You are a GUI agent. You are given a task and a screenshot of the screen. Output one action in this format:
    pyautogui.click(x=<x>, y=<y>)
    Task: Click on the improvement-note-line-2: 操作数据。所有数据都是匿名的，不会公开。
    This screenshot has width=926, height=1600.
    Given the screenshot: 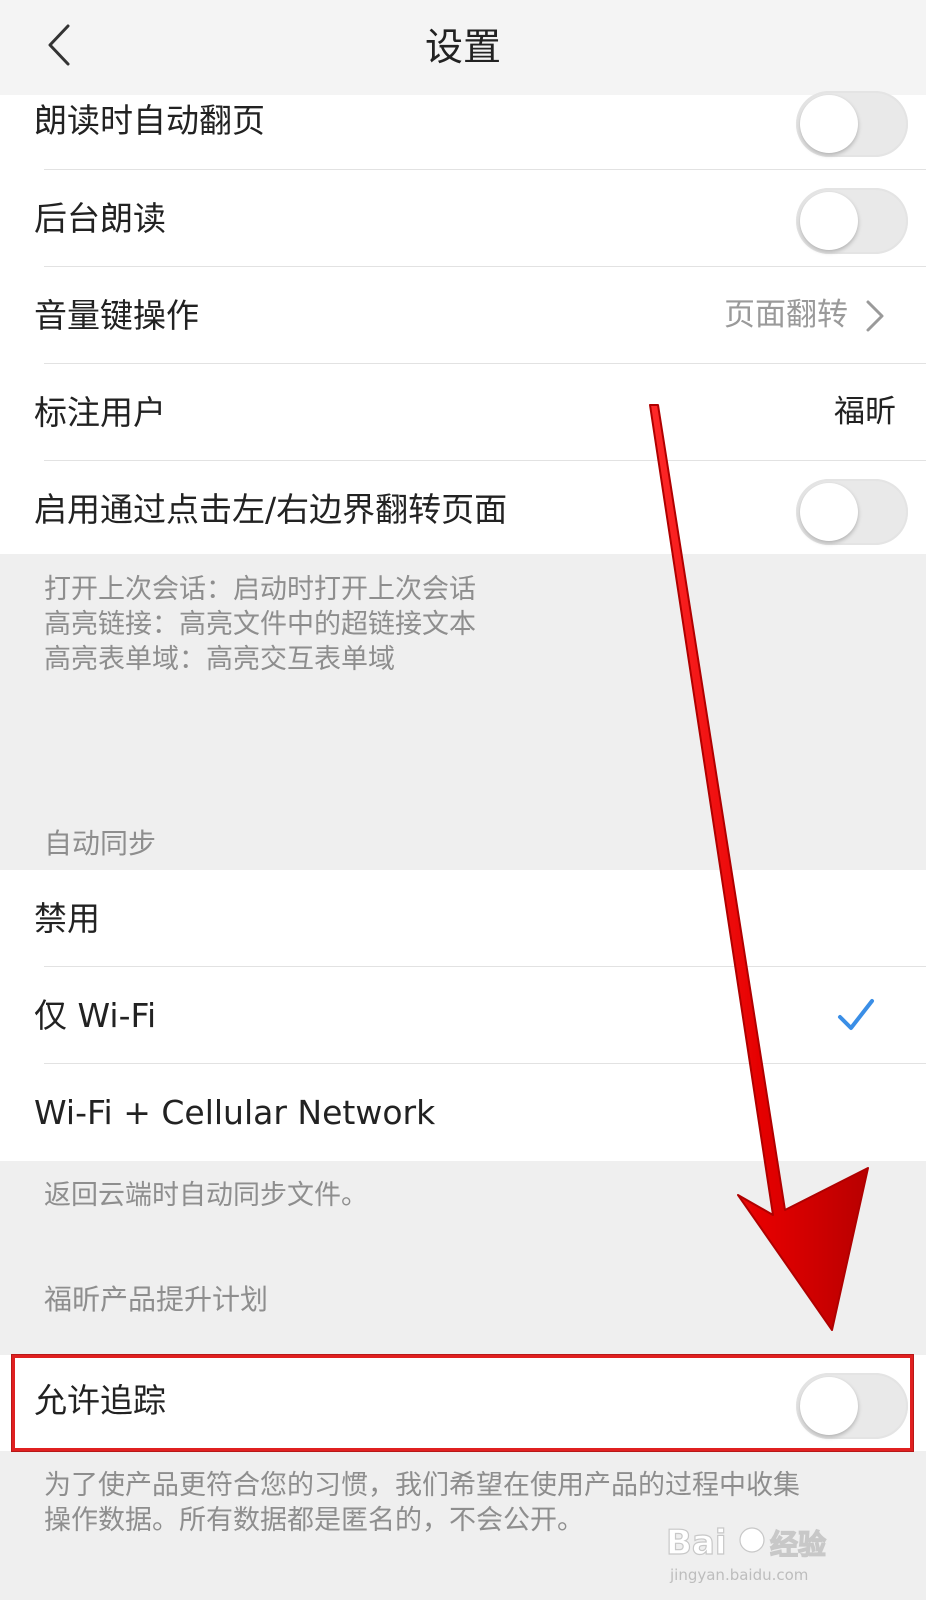 What is the action you would take?
    pyautogui.click(x=314, y=1520)
    